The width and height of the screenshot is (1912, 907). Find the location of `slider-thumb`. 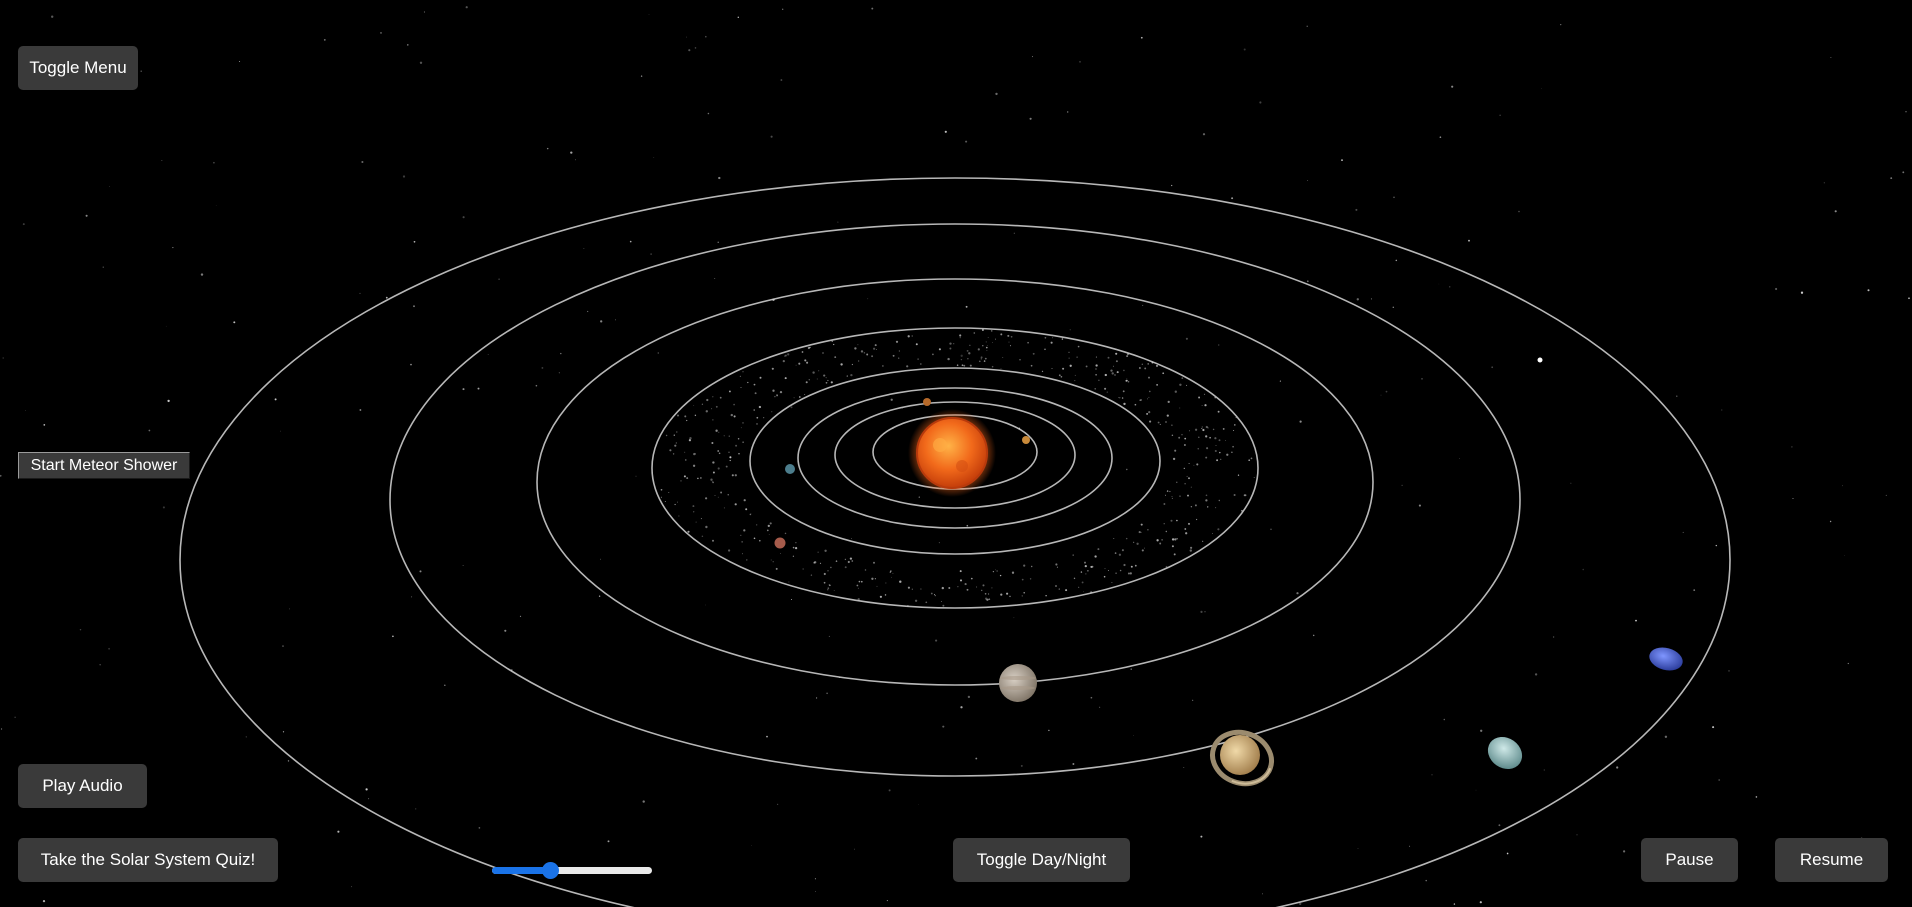

slider-thumb is located at coordinates (550, 870).